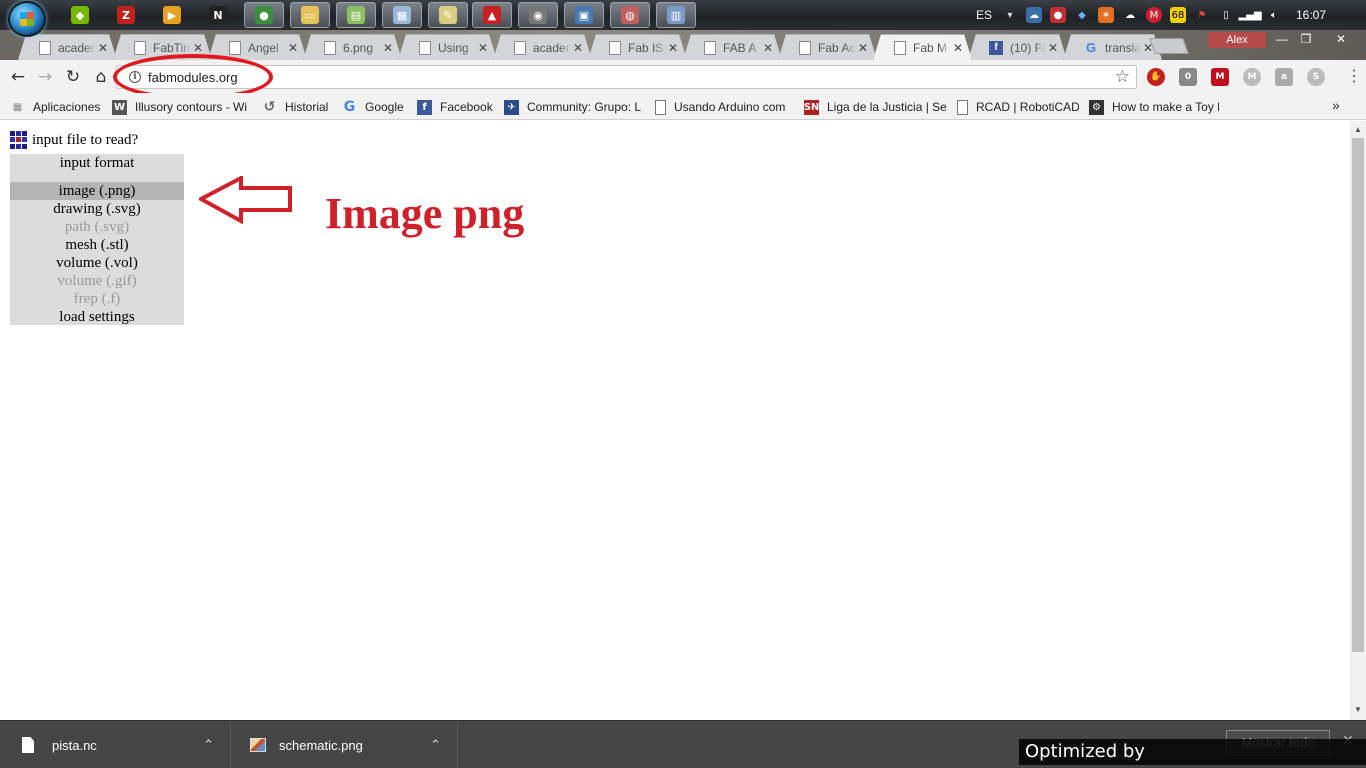  Describe the element at coordinates (298, 107) in the screenshot. I see `bookmark-history: ↺ Historial` at that location.